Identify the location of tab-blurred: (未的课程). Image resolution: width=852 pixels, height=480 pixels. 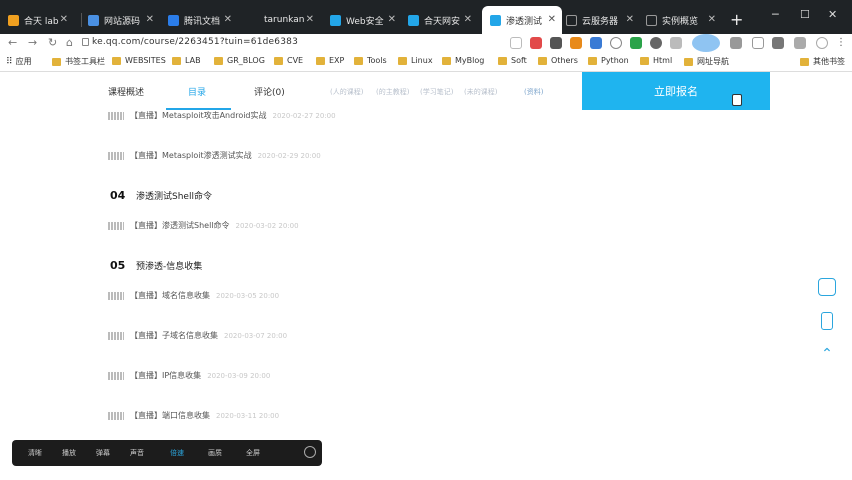
(480, 92).